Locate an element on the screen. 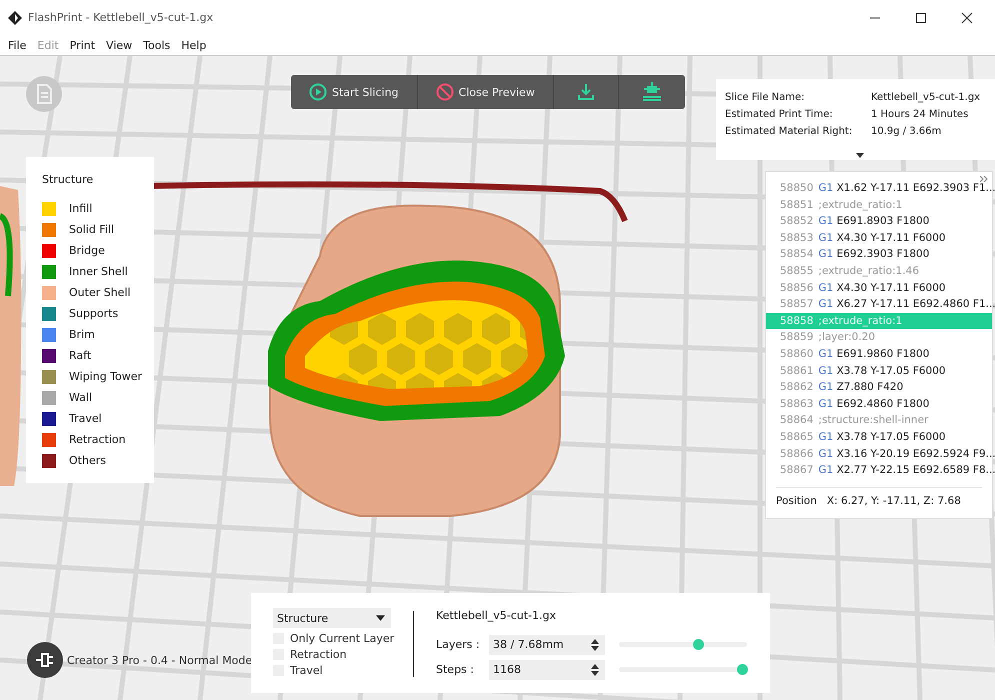  spin-field: 1168 is located at coordinates (547, 670).